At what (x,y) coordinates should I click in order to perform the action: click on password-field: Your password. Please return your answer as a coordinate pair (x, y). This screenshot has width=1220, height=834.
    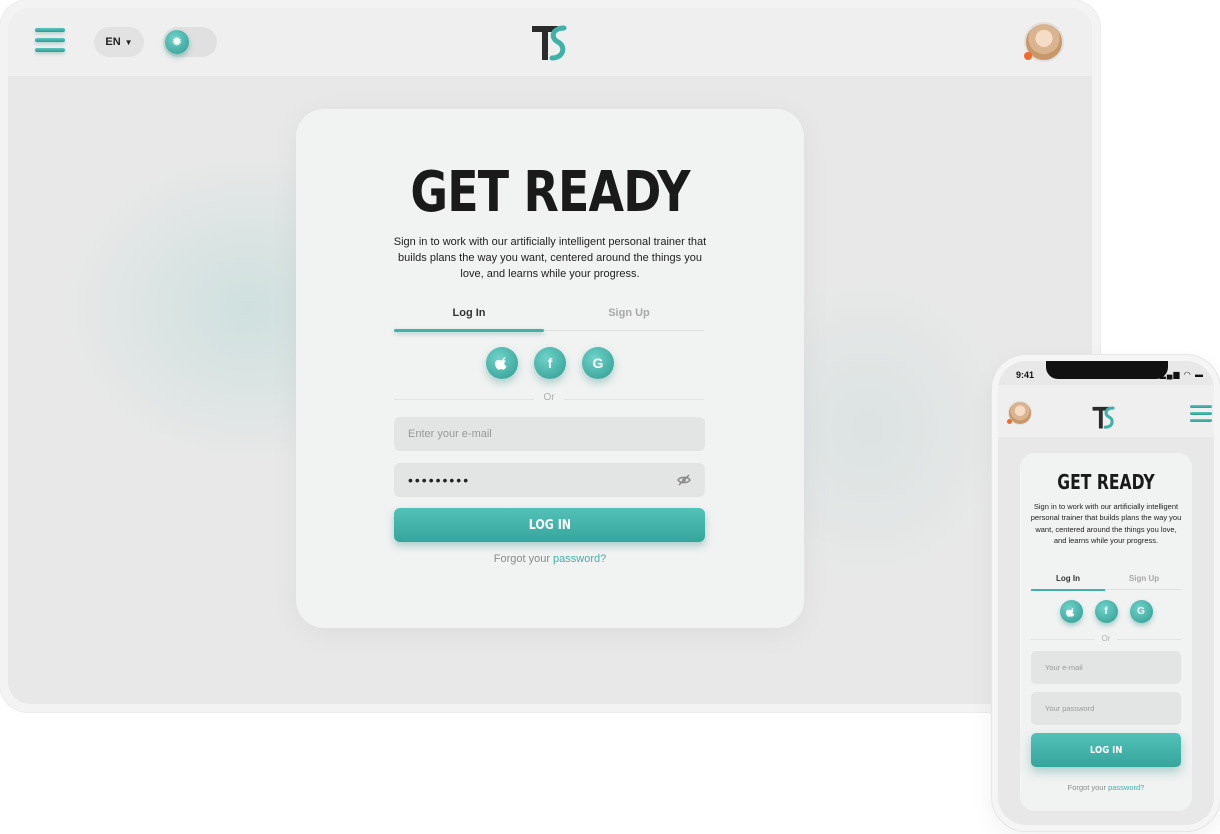
    Looking at the image, I should click on (1106, 708).